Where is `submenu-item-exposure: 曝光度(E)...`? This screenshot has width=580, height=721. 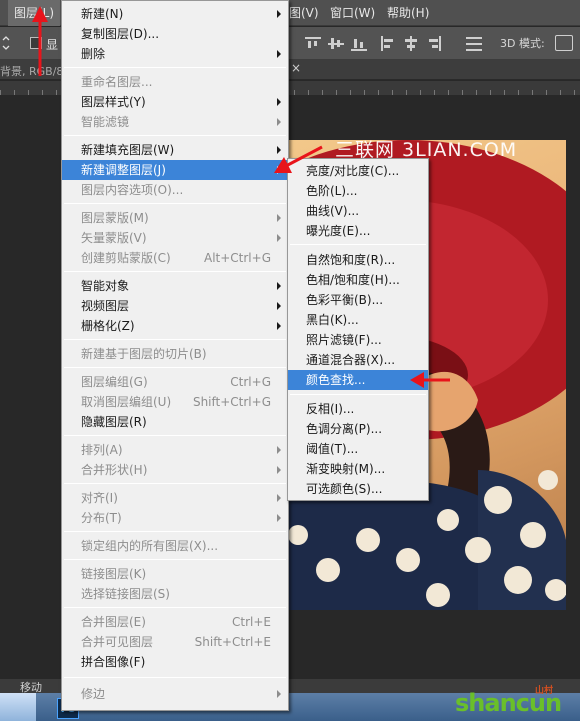
submenu-item-exposure: 曝光度(E)... is located at coordinates (358, 231).